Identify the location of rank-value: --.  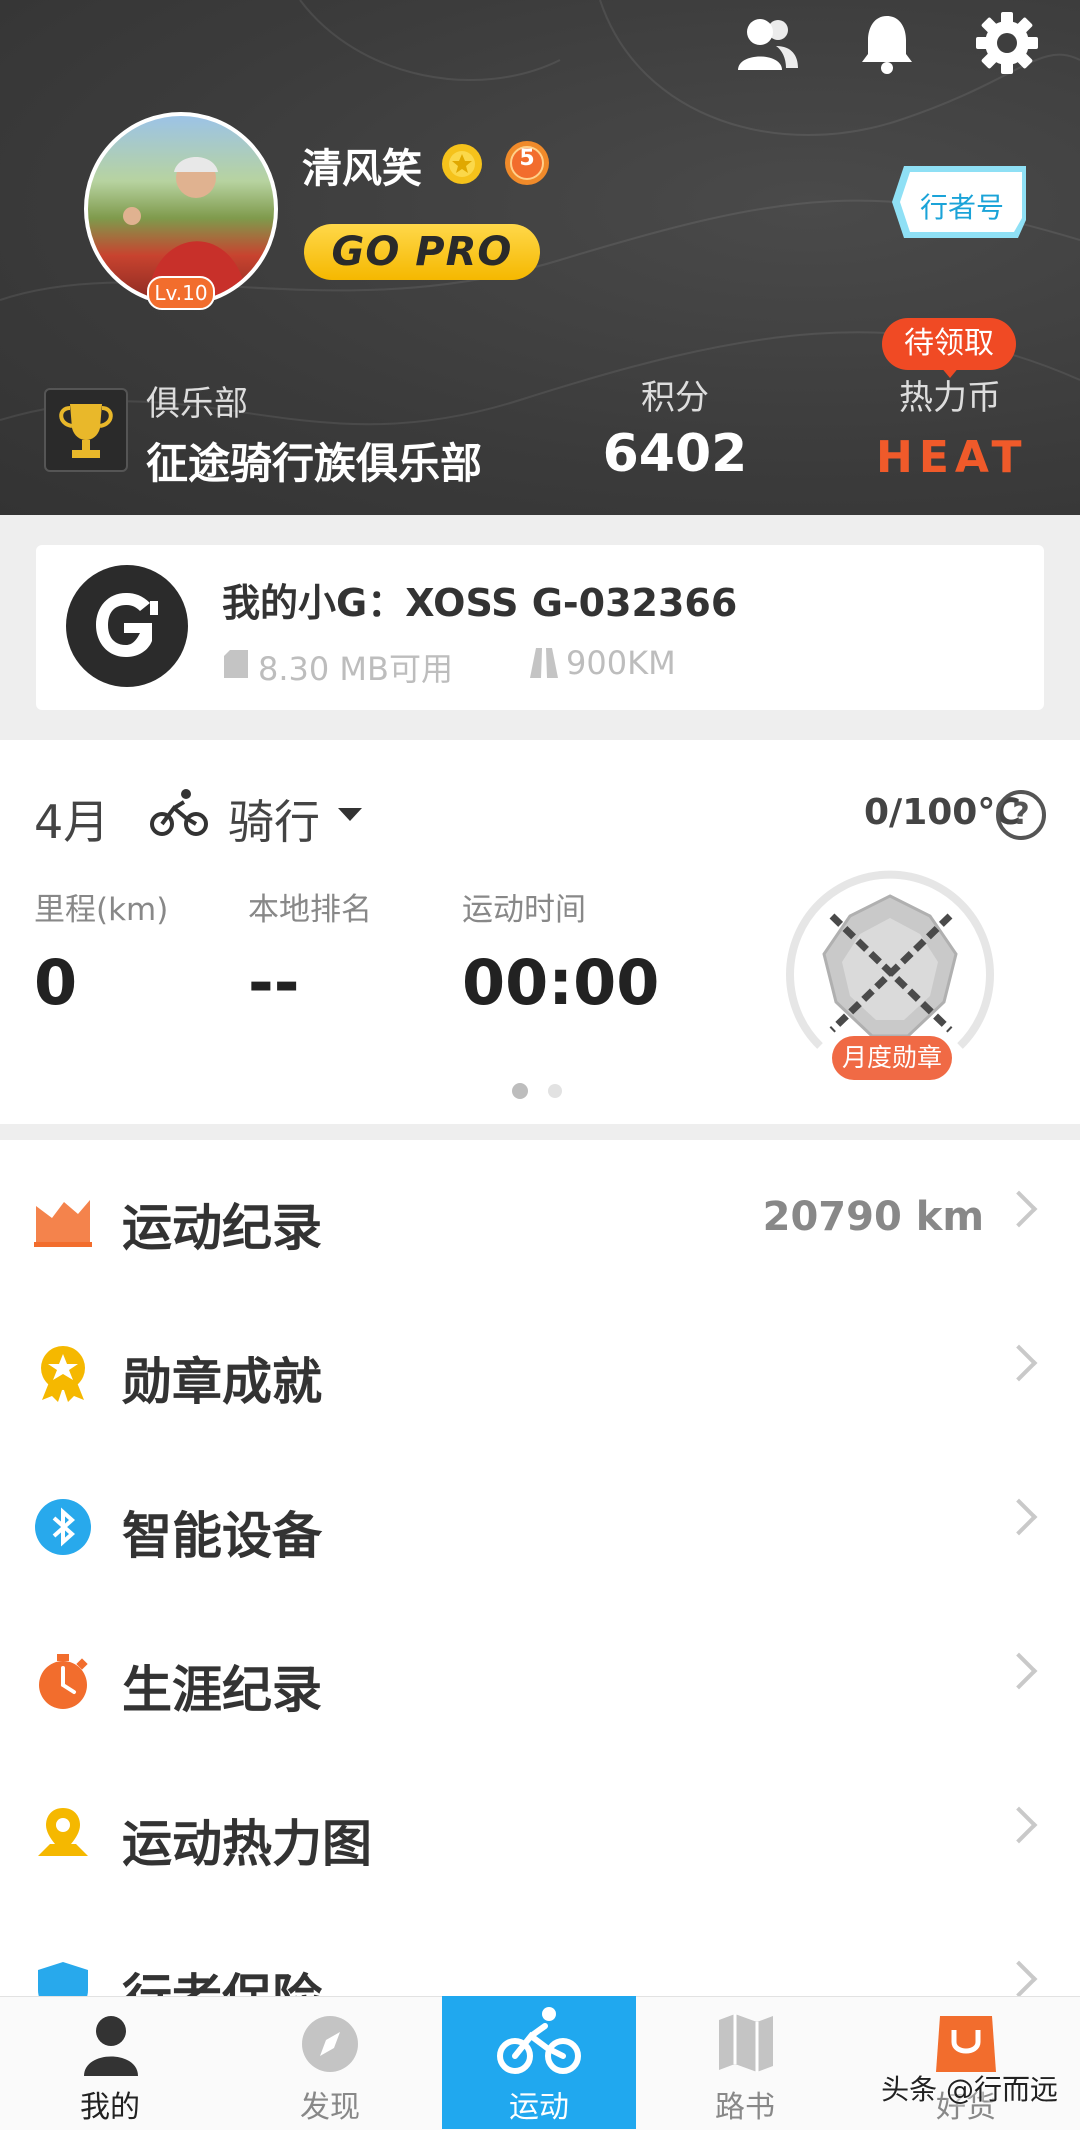
(274, 982).